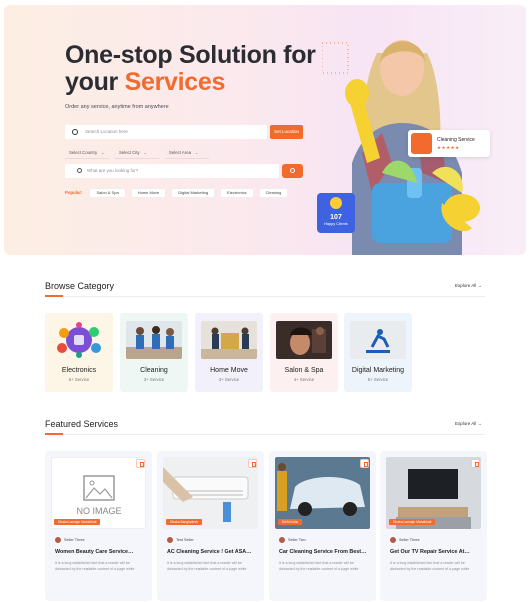  I want to click on popular-label: Popular:, so click(74, 192).